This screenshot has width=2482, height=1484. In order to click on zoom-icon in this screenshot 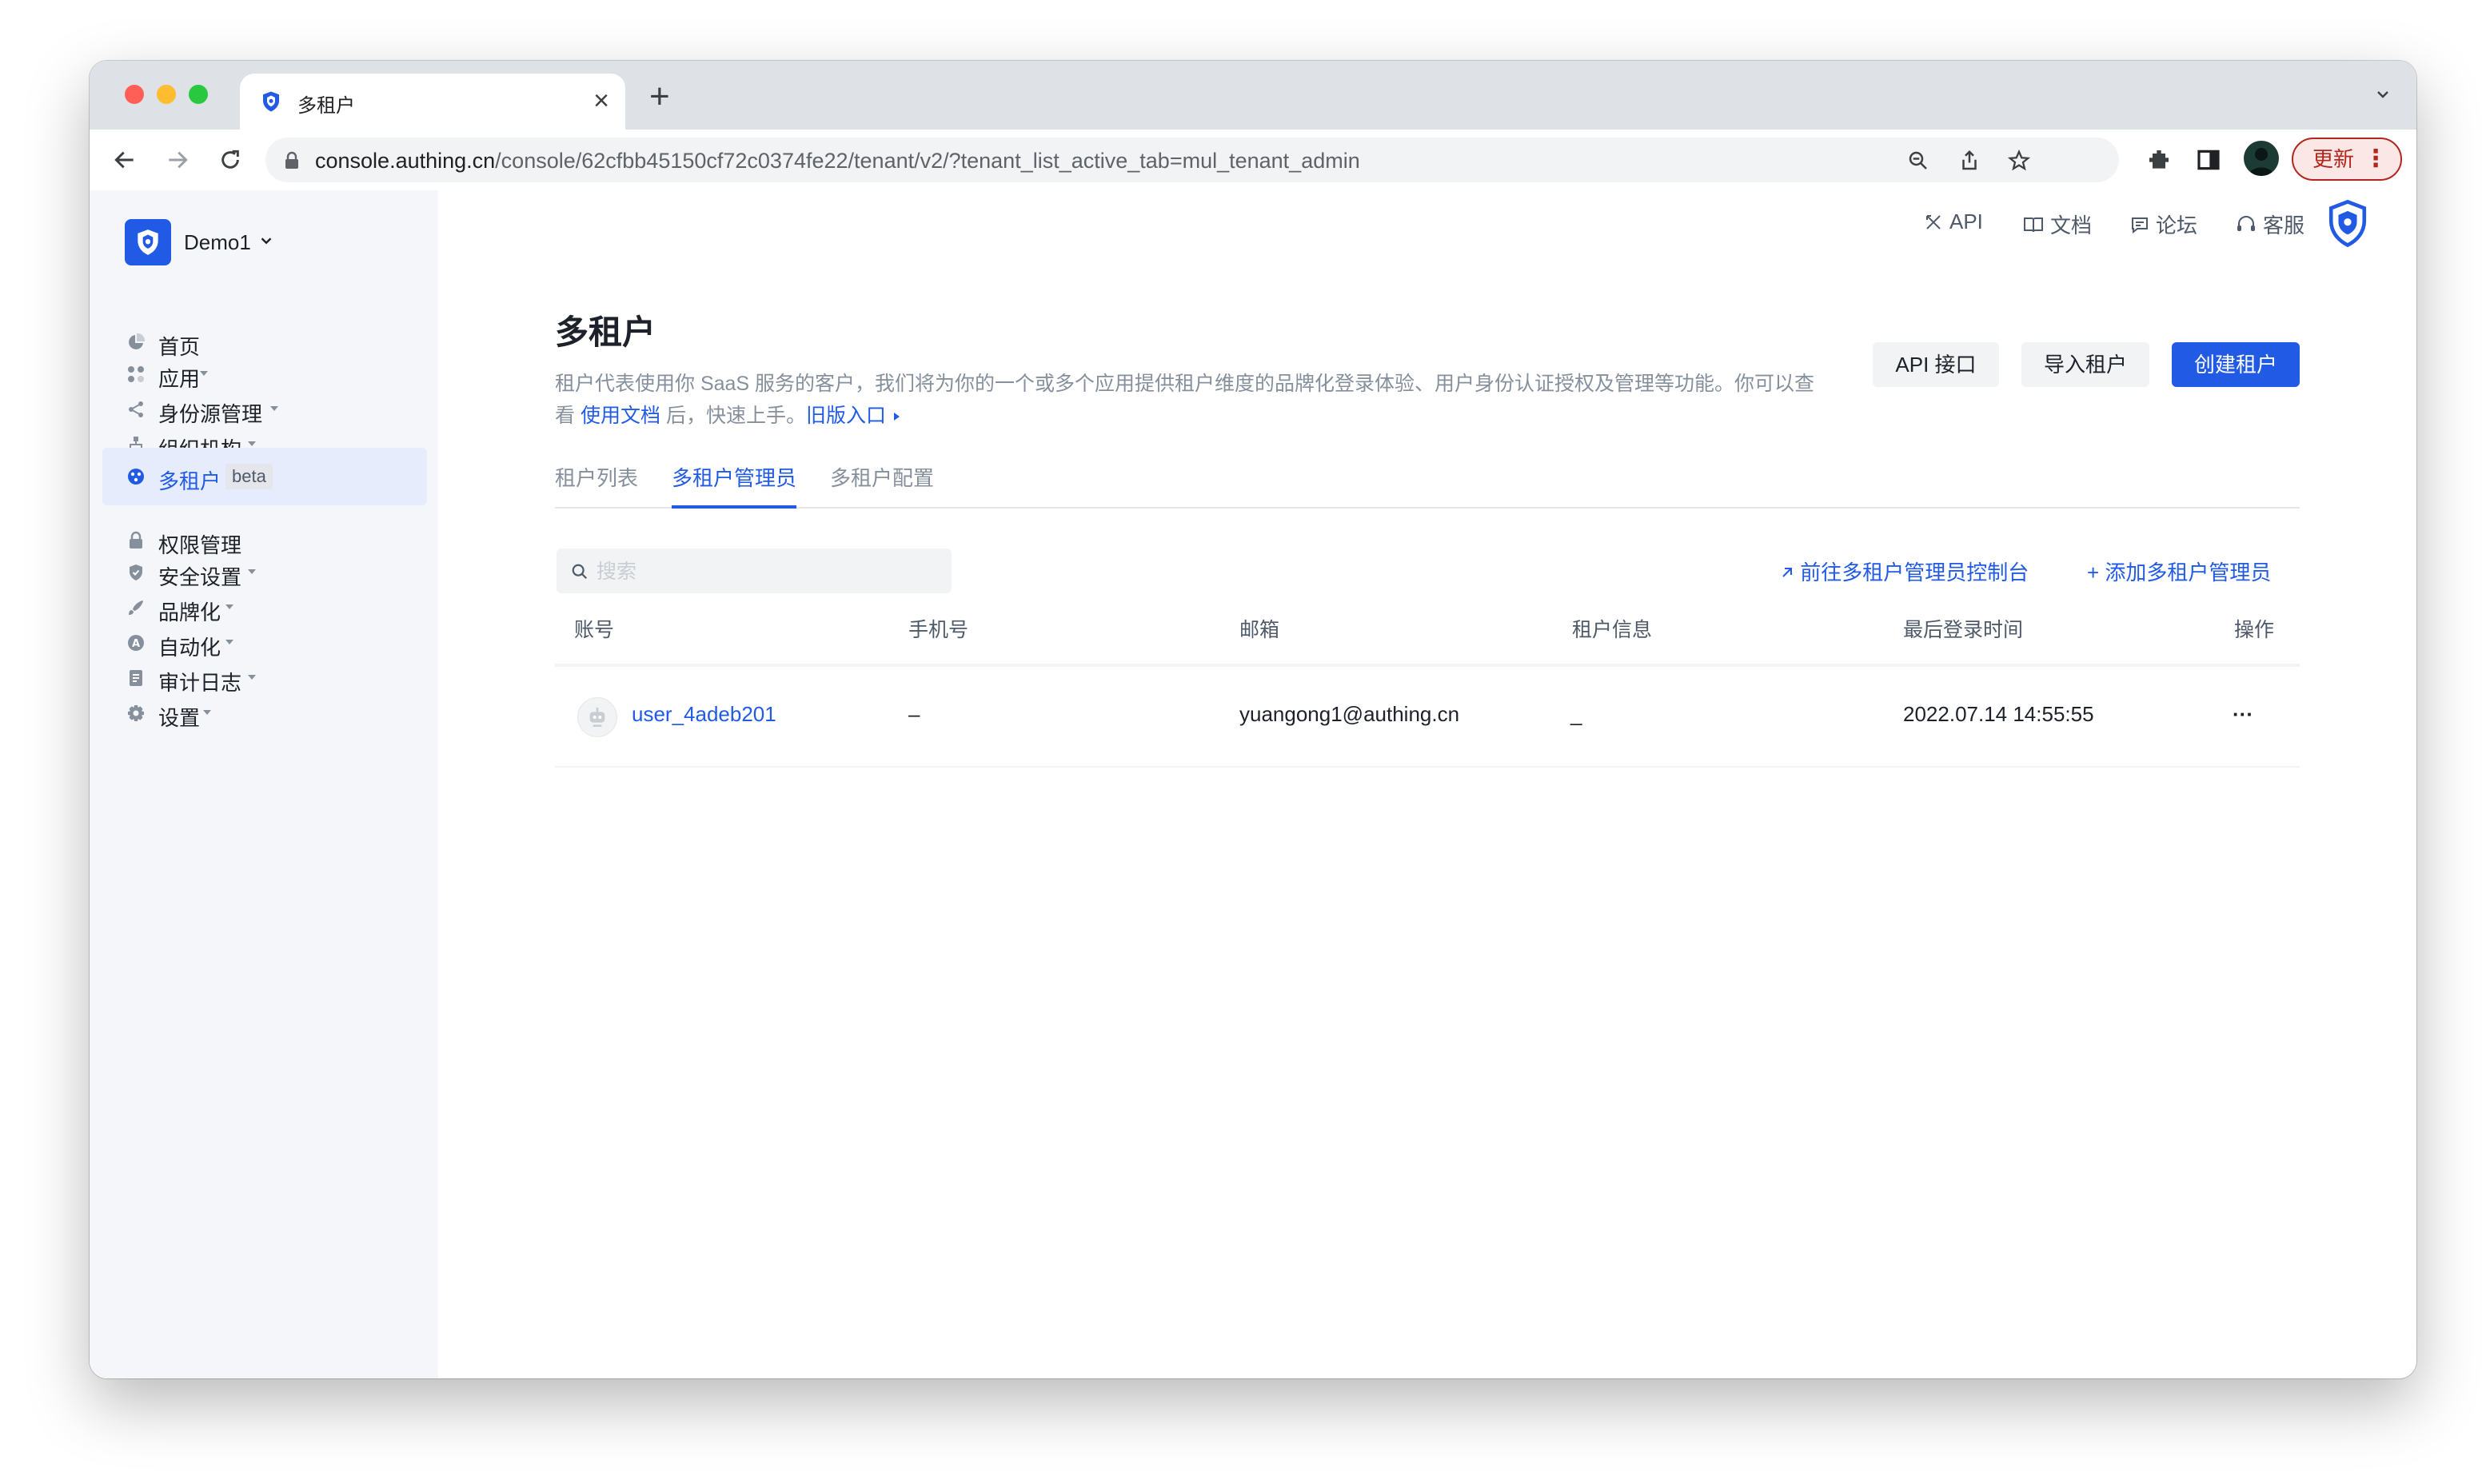, I will do `click(1918, 161)`.